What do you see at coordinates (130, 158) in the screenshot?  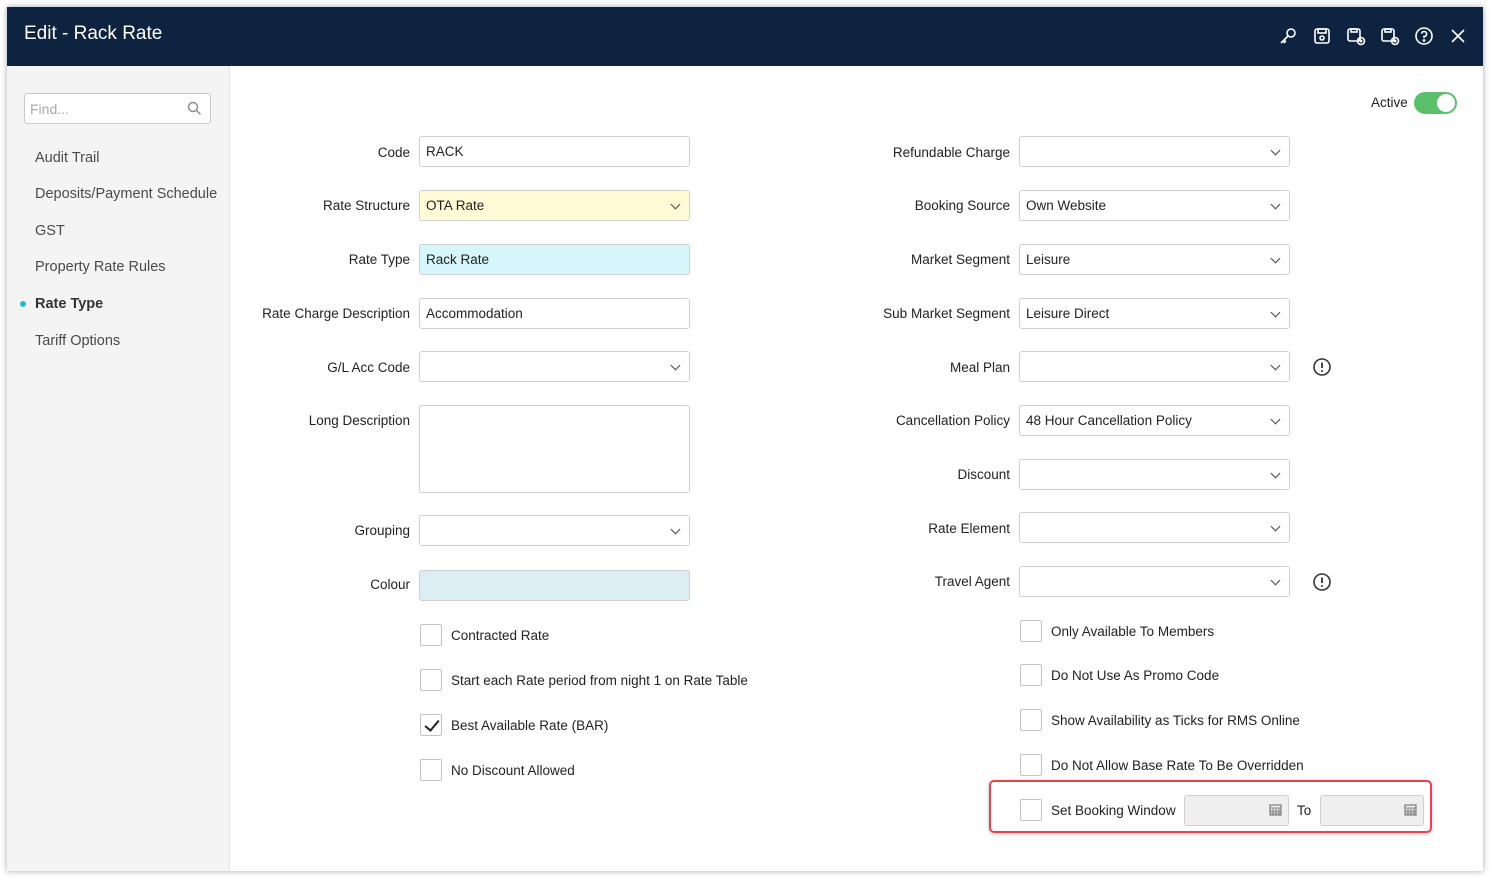 I see `sidebar-item-audit-trail: Audit Trail` at bounding box center [130, 158].